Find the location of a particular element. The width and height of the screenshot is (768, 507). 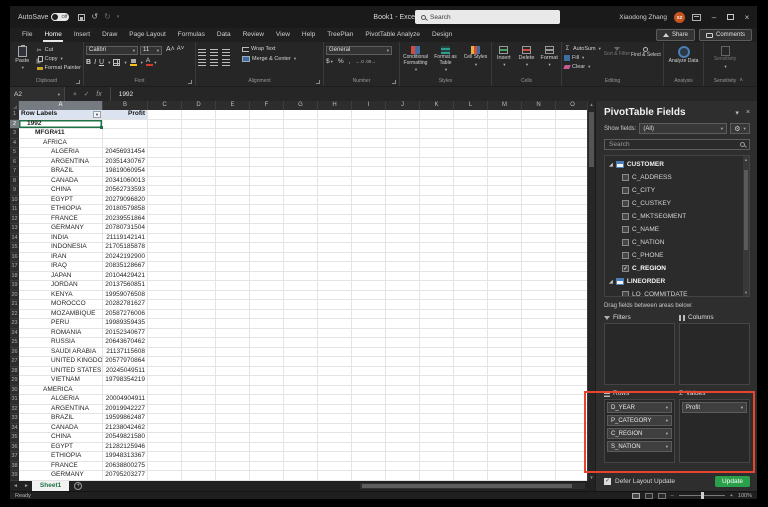

clear-button: Clear is located at coordinates (582, 67).